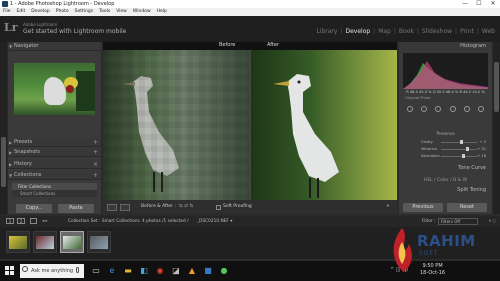  Describe the element at coordinates (125, 207) in the screenshot. I see `before-after-view-button` at that location.